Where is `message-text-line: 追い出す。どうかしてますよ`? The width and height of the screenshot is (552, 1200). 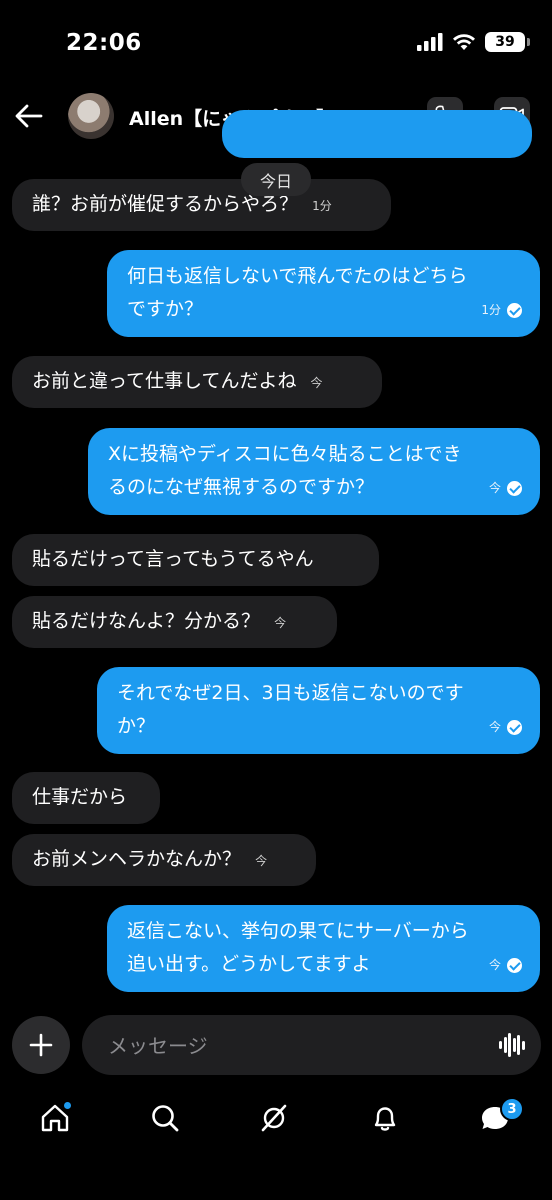 message-text-line: 追い出す。どうかしてますよ is located at coordinates (249, 964).